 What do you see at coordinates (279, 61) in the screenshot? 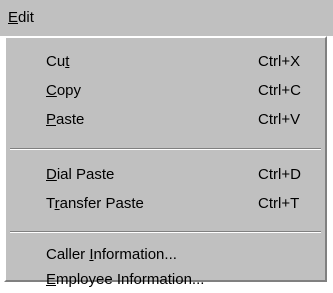
I see `menu-item-shortcut: Ctrl+X` at bounding box center [279, 61].